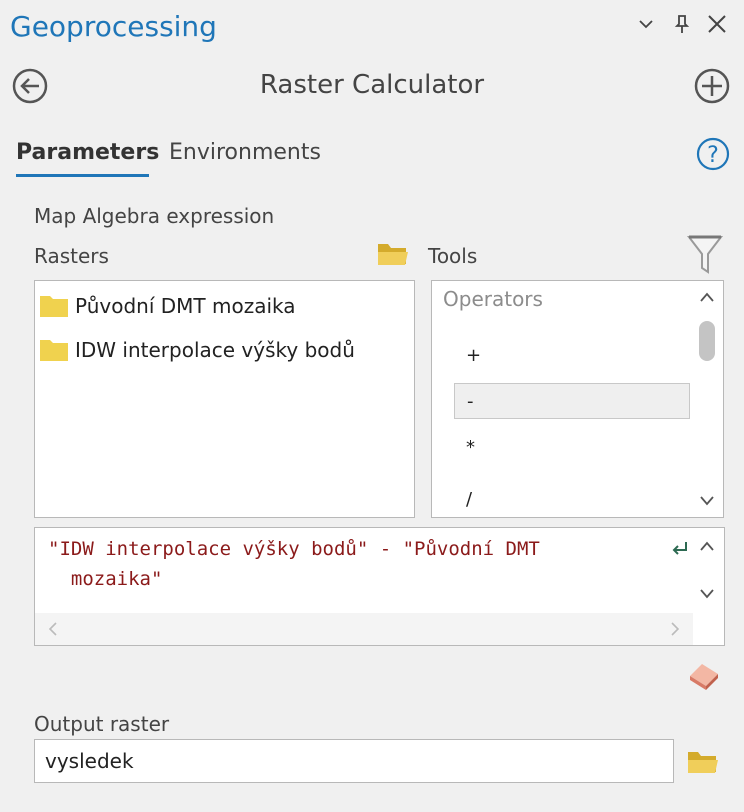  Describe the element at coordinates (154, 216) in the screenshot. I see `expression-label: Map Algebra expression` at that location.